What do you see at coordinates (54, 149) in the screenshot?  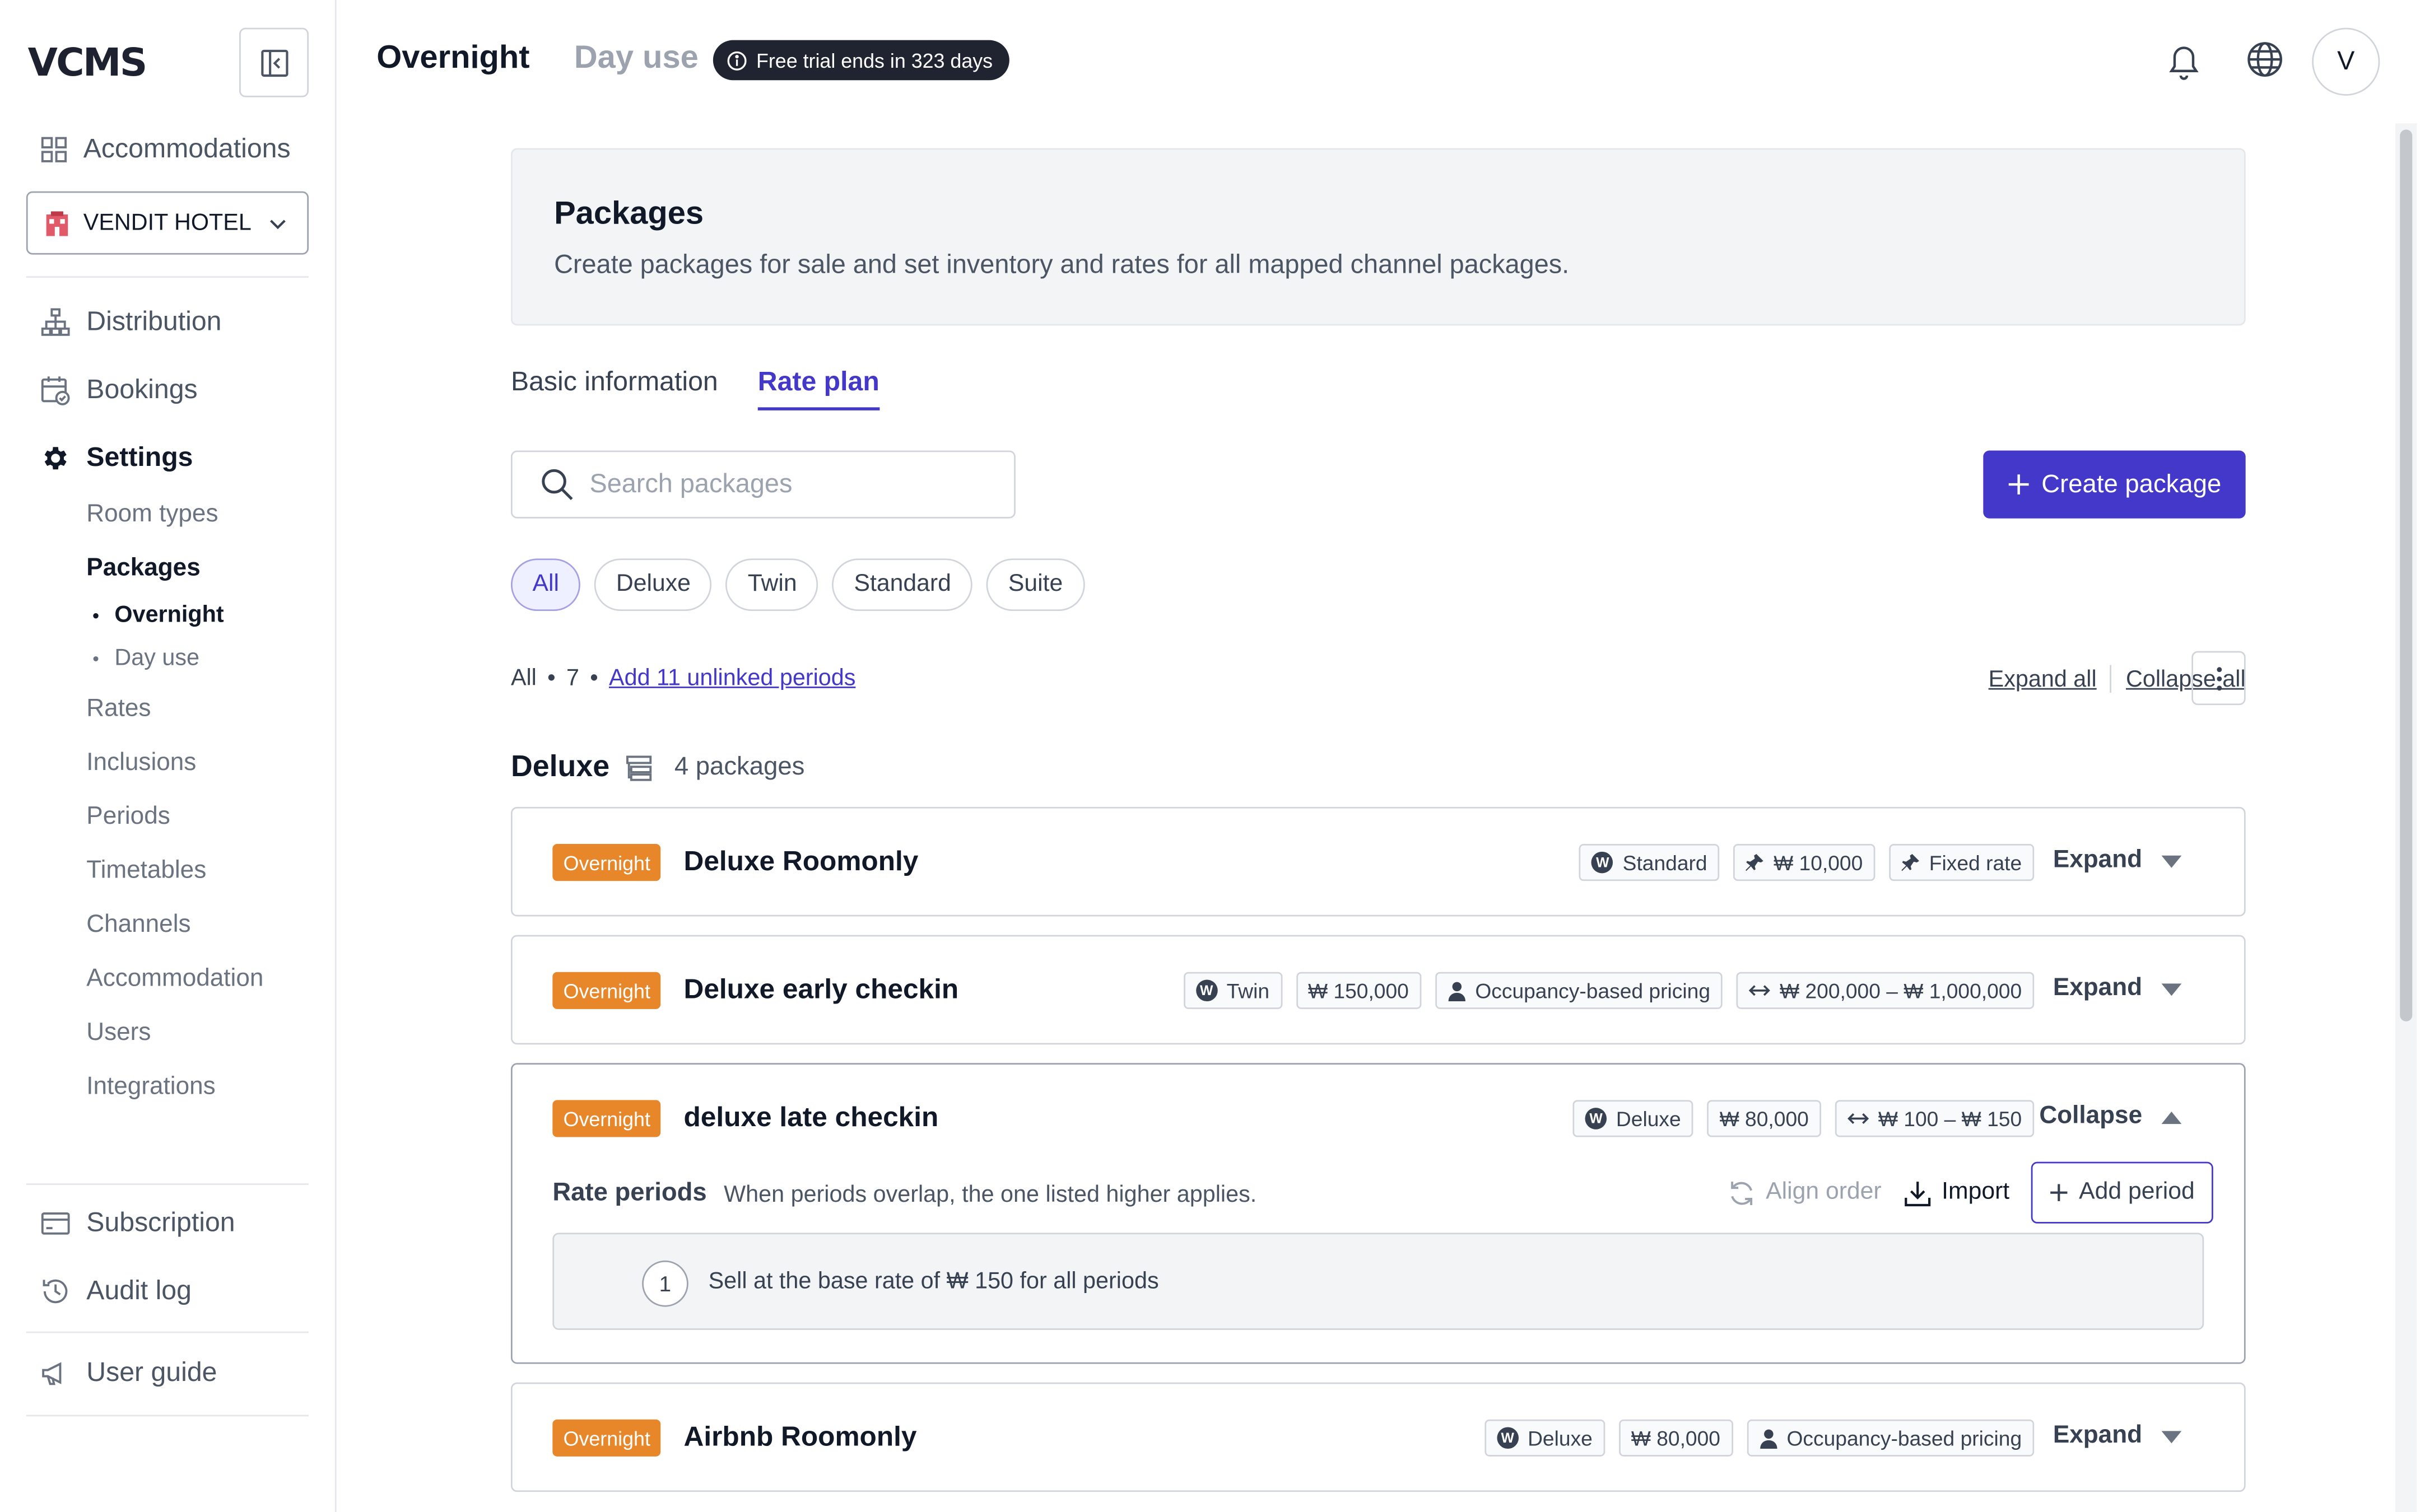 I see `grid-icon` at bounding box center [54, 149].